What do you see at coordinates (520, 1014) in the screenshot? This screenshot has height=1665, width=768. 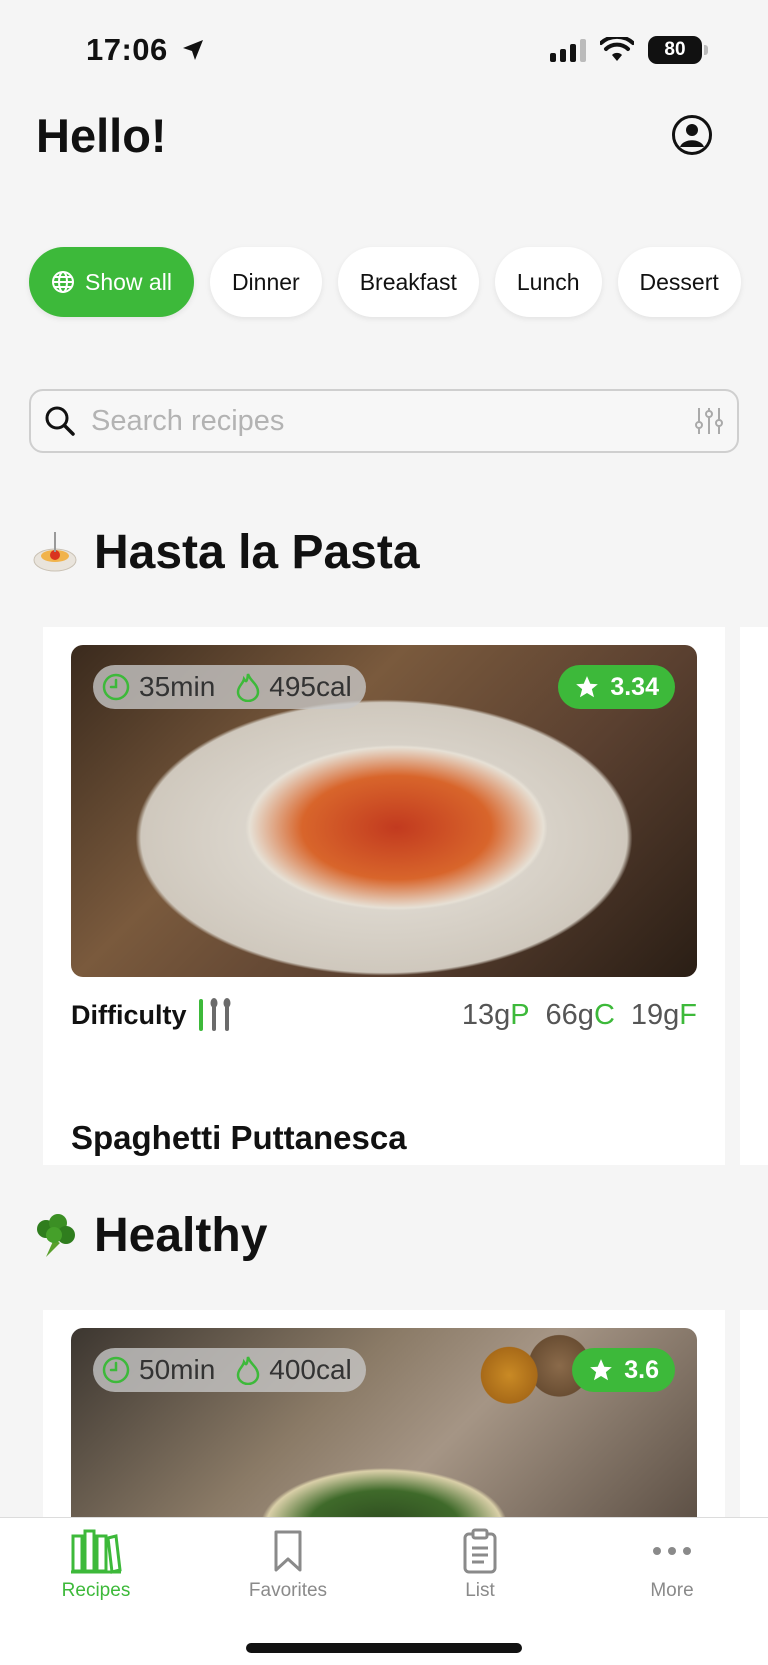 I see `protein-unit: P` at bounding box center [520, 1014].